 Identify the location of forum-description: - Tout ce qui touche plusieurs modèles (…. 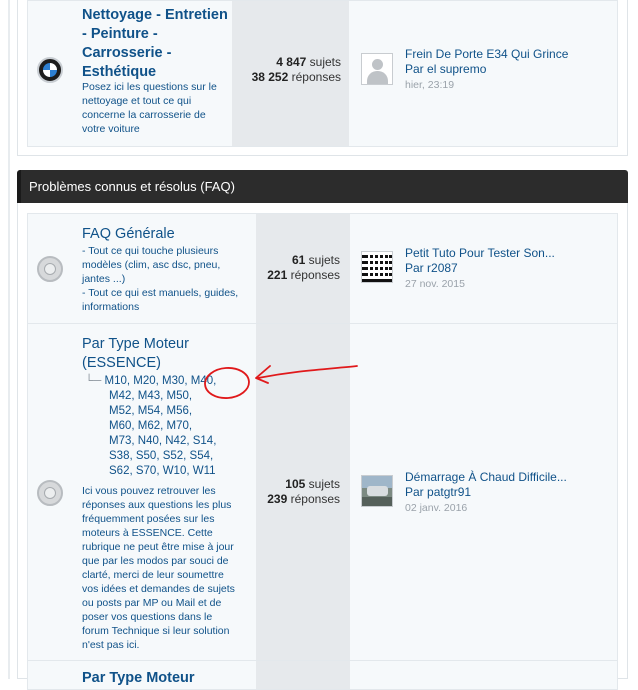
(160, 279).